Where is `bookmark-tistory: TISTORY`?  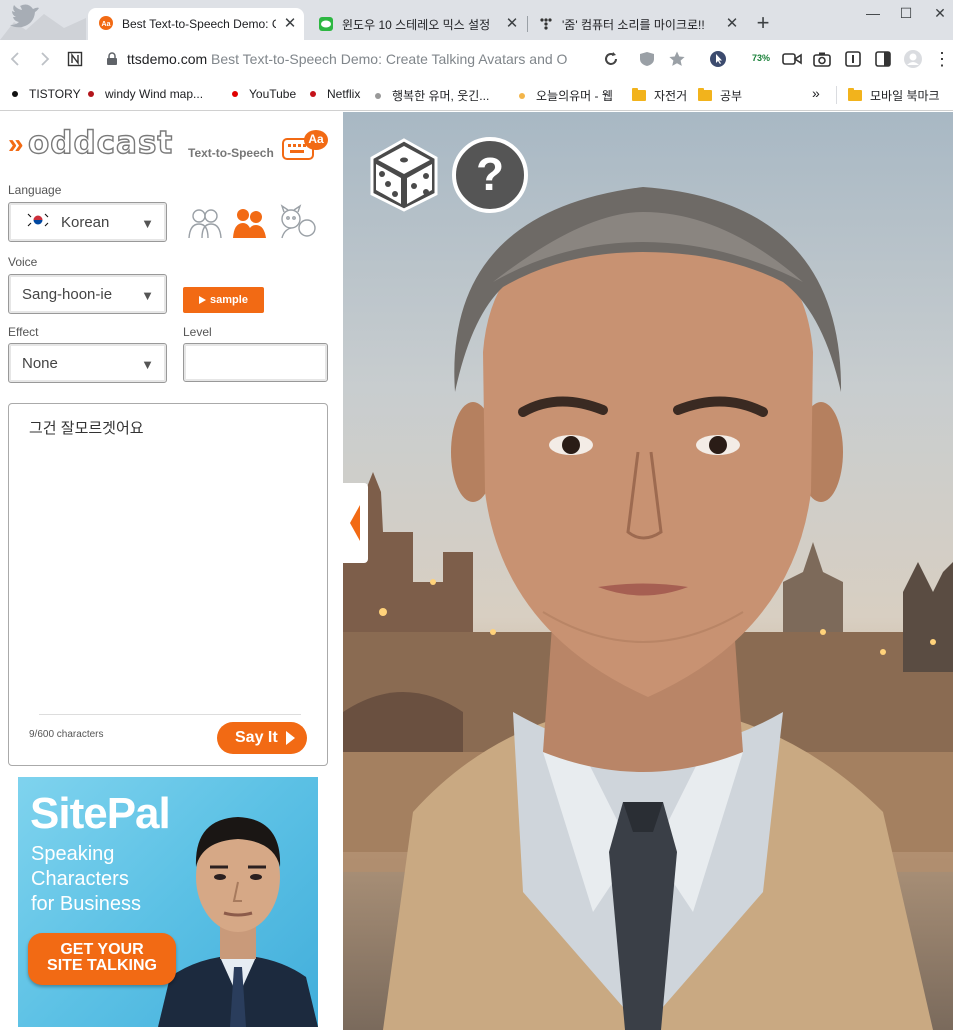 bookmark-tistory: TISTORY is located at coordinates (46, 94).